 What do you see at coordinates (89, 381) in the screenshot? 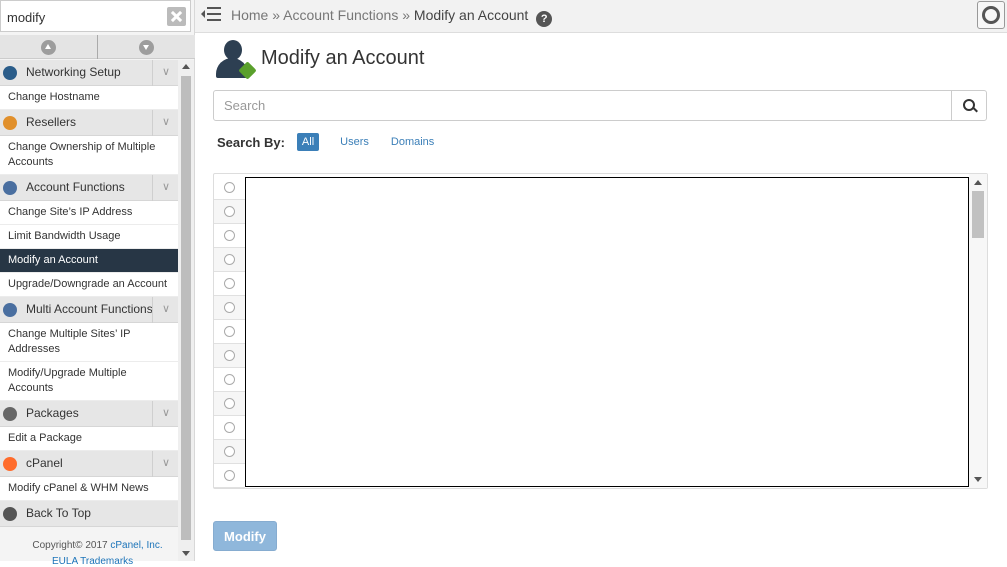
I see `sidebar-item: Modify/Upgrade Multiple Accounts` at bounding box center [89, 381].